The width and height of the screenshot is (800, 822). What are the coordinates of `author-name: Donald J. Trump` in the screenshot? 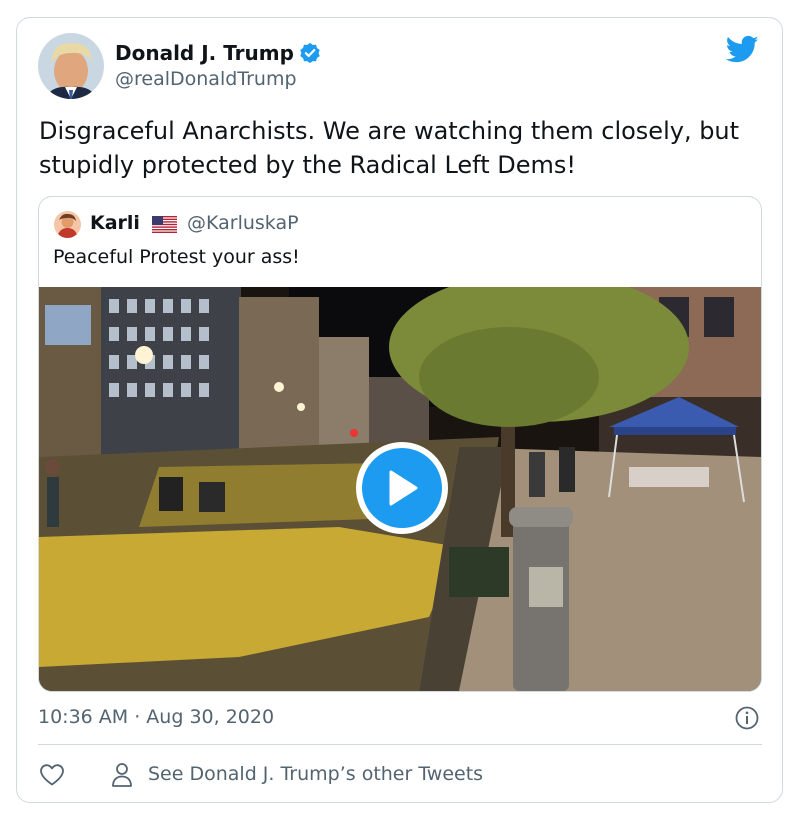 It's located at (218, 53).